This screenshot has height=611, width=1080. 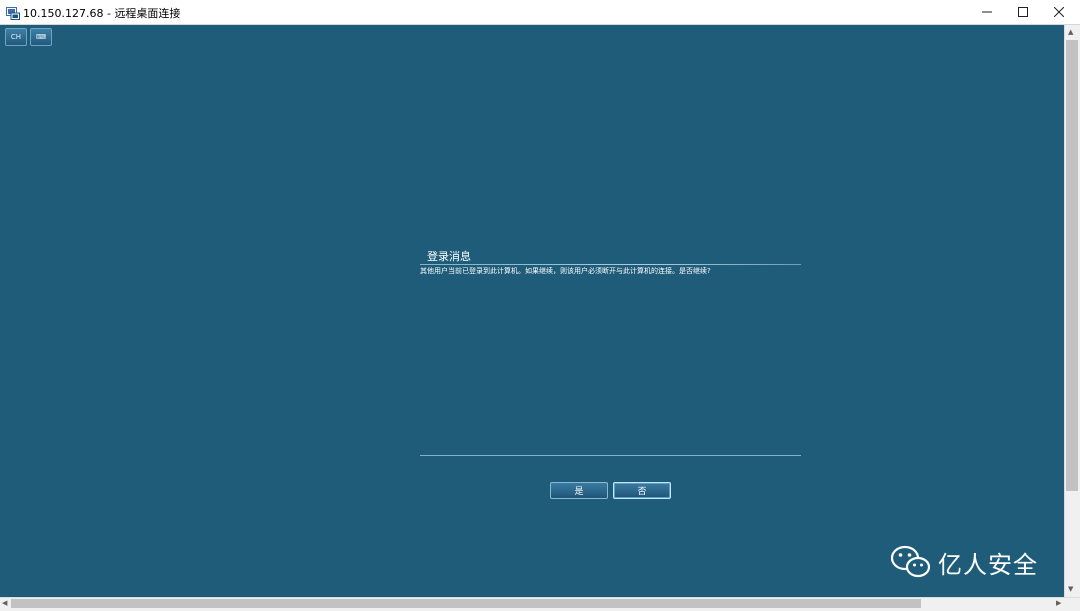 I want to click on language-label: CH, so click(x=16, y=37).